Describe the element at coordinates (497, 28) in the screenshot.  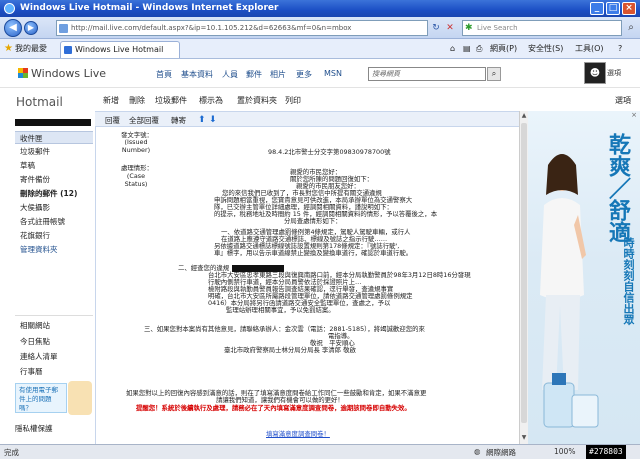
I see `live-search-placeholder: Live Search` at that location.